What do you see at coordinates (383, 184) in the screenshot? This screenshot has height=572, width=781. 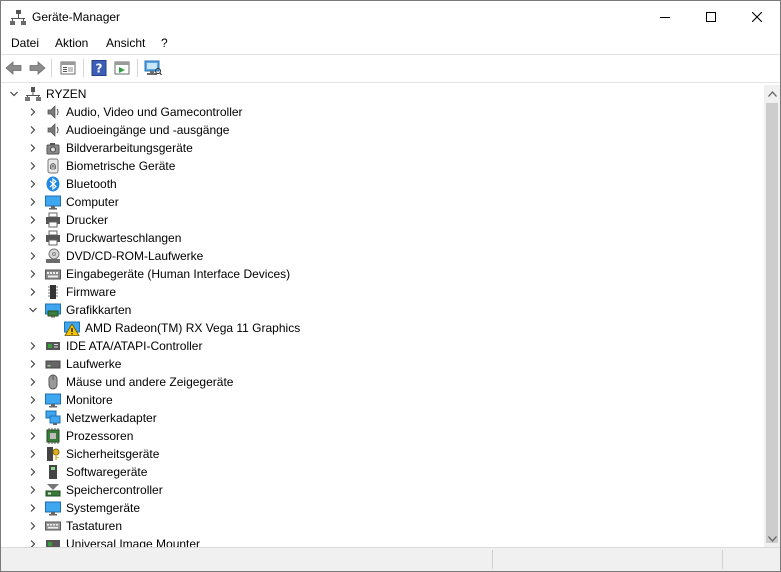 I see `tree-item-bluetooth: Bluetooth` at bounding box center [383, 184].